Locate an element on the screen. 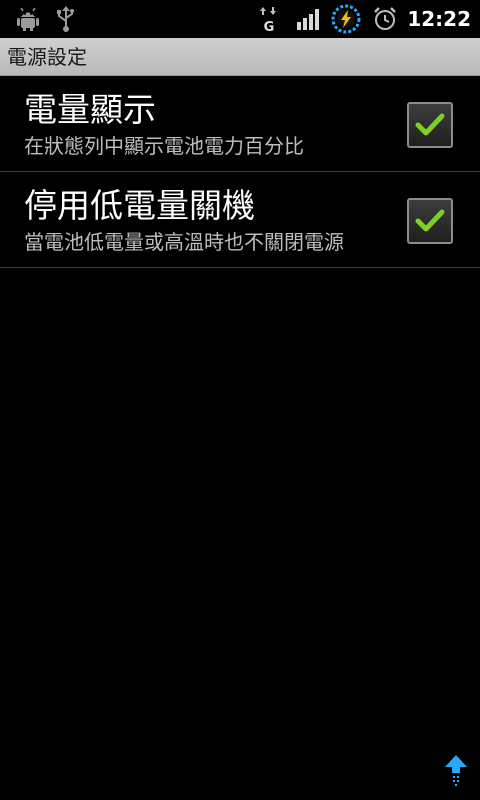 This screenshot has height=800, width=480. battery-percentage-checkbox is located at coordinates (430, 125).